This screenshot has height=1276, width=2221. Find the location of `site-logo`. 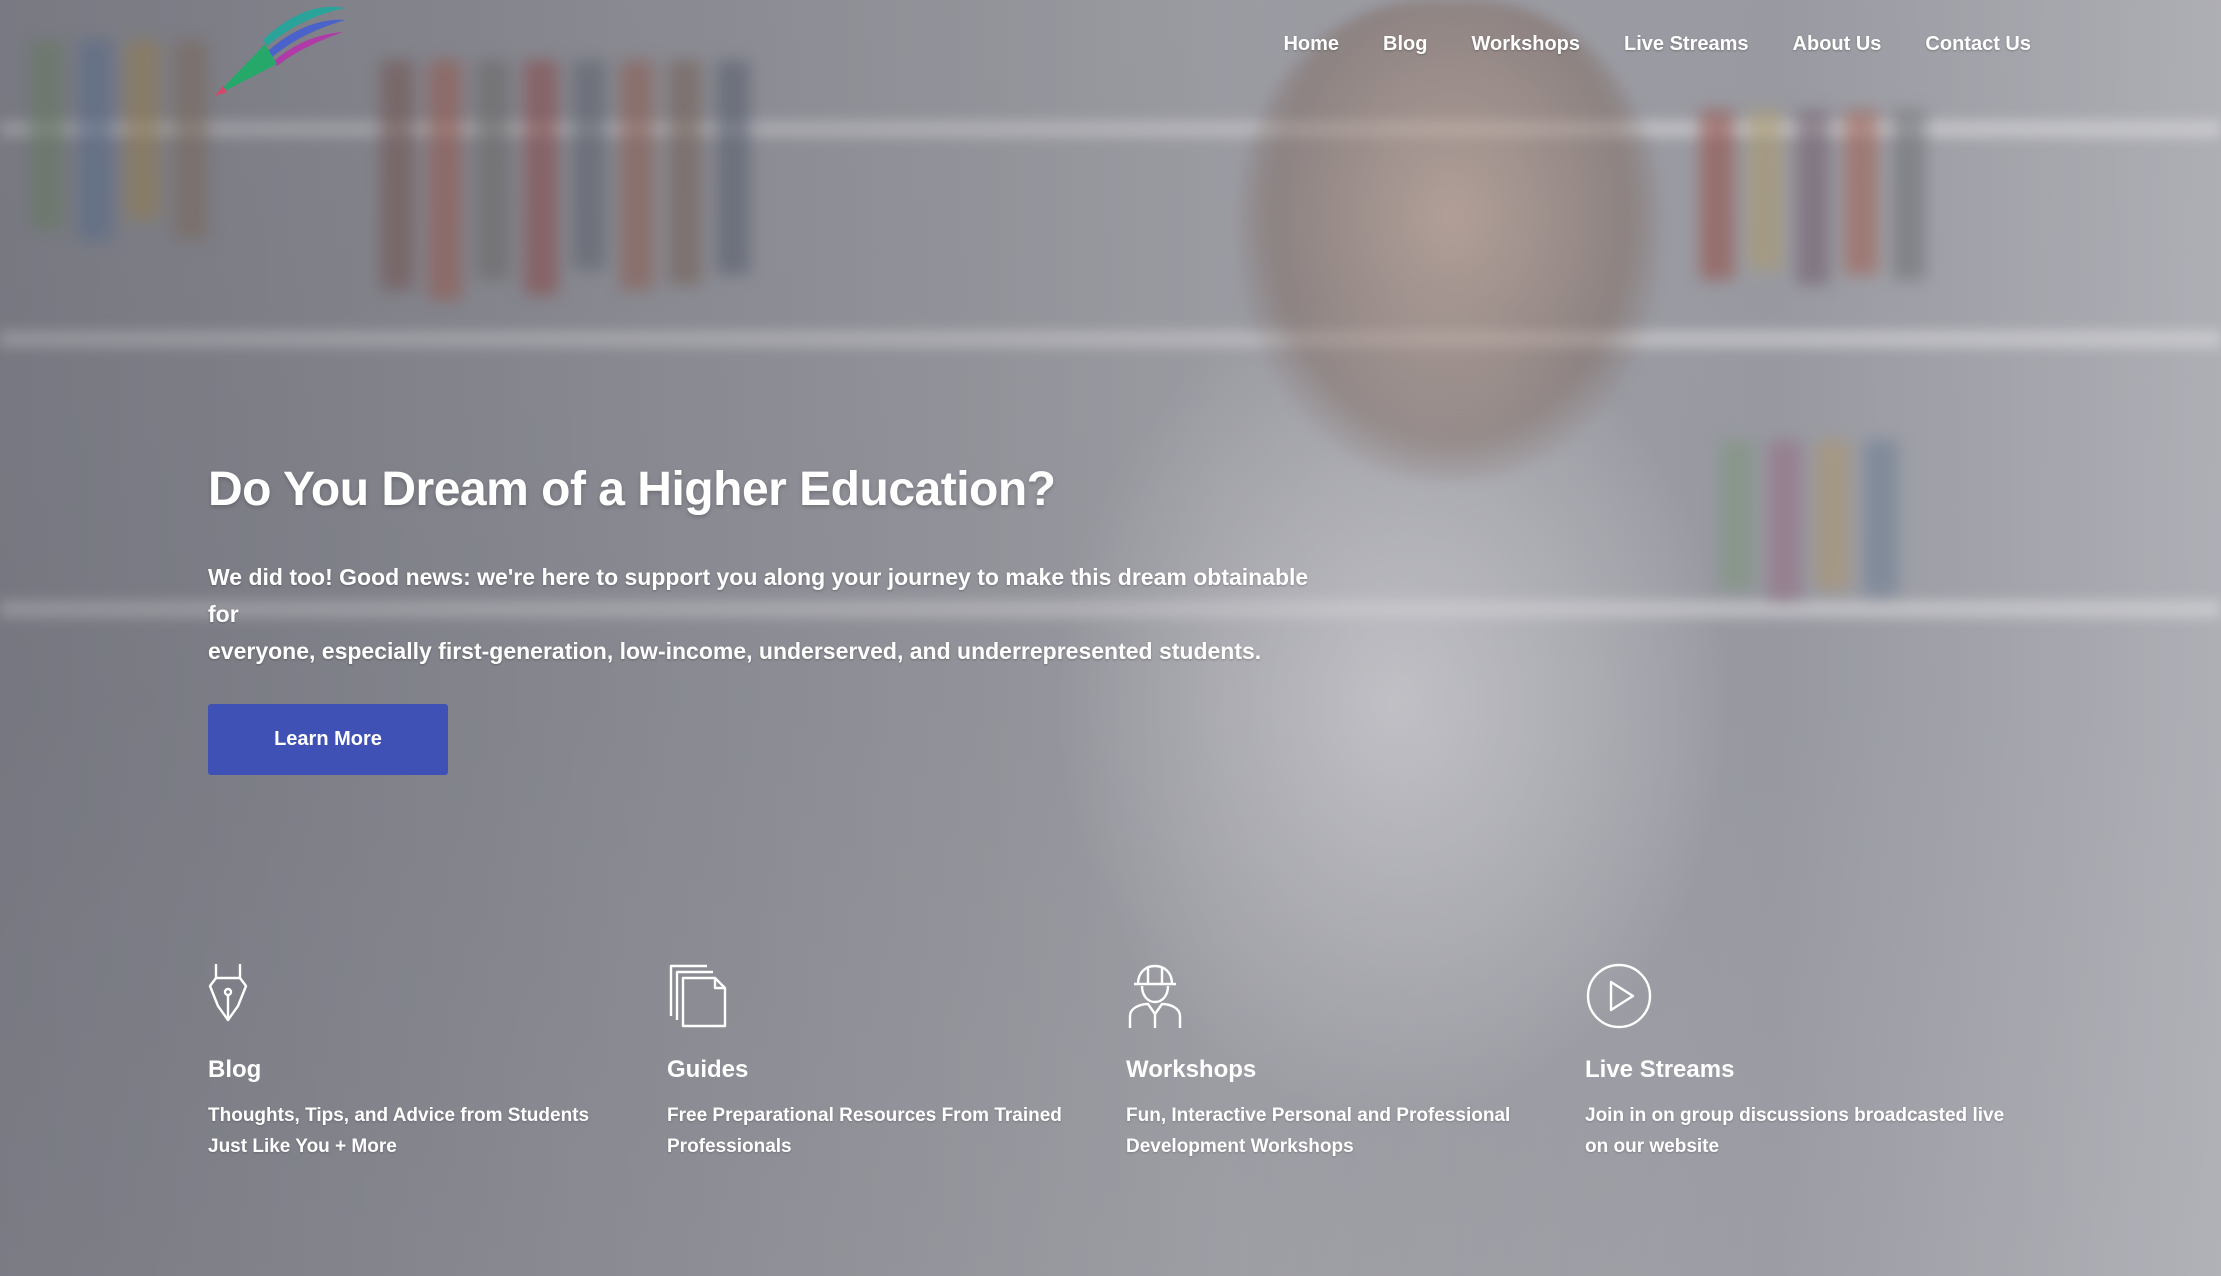

site-logo is located at coordinates (280, 50).